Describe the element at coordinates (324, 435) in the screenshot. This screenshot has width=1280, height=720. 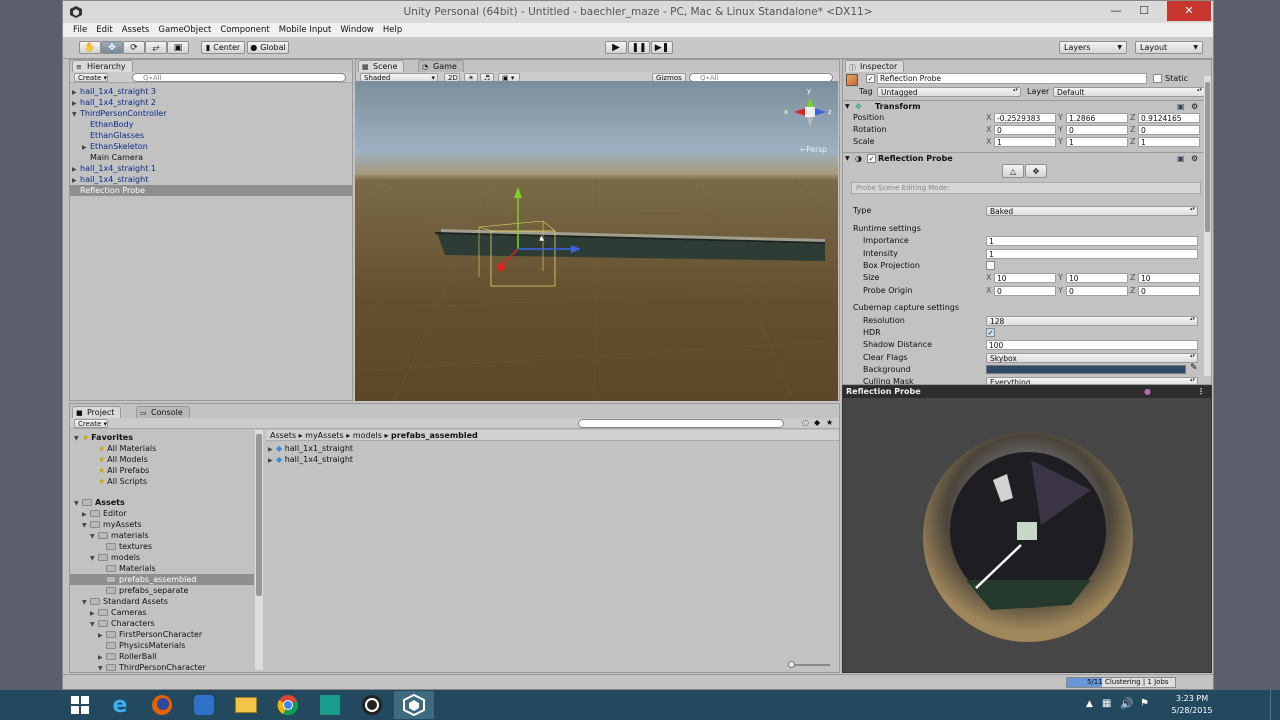
I see `breadcrumb-item: myAssets` at that location.